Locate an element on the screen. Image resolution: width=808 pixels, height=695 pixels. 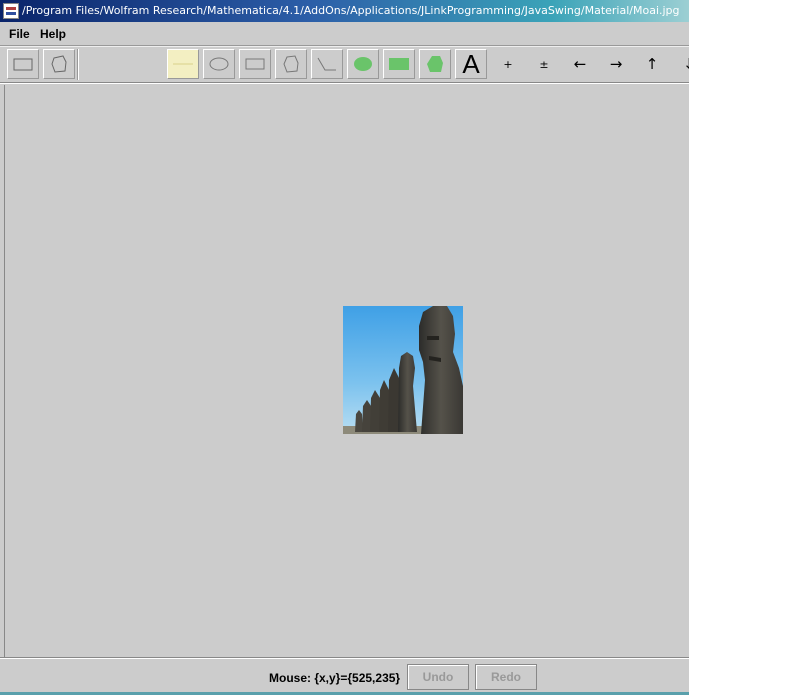
ellipse-outline-icon is located at coordinates (219, 64).